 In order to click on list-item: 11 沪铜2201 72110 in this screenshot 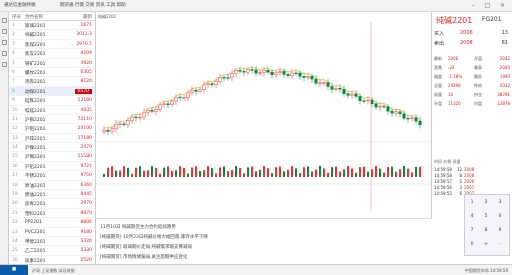, I will do `click(52, 120)`.